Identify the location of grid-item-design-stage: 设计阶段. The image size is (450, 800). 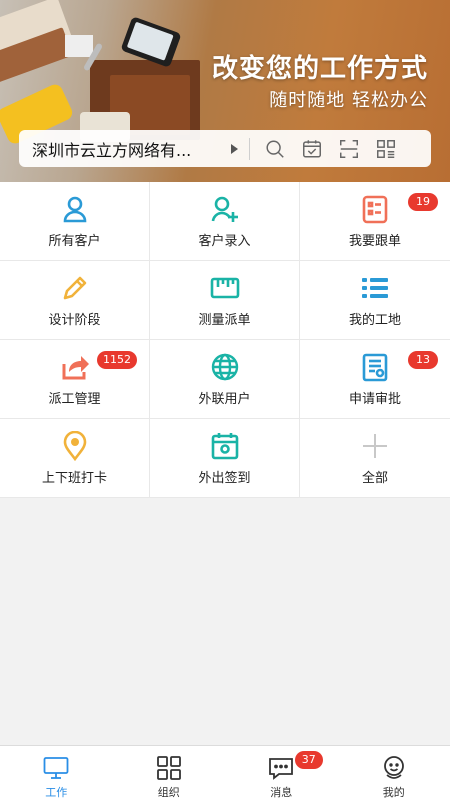
(75, 300).